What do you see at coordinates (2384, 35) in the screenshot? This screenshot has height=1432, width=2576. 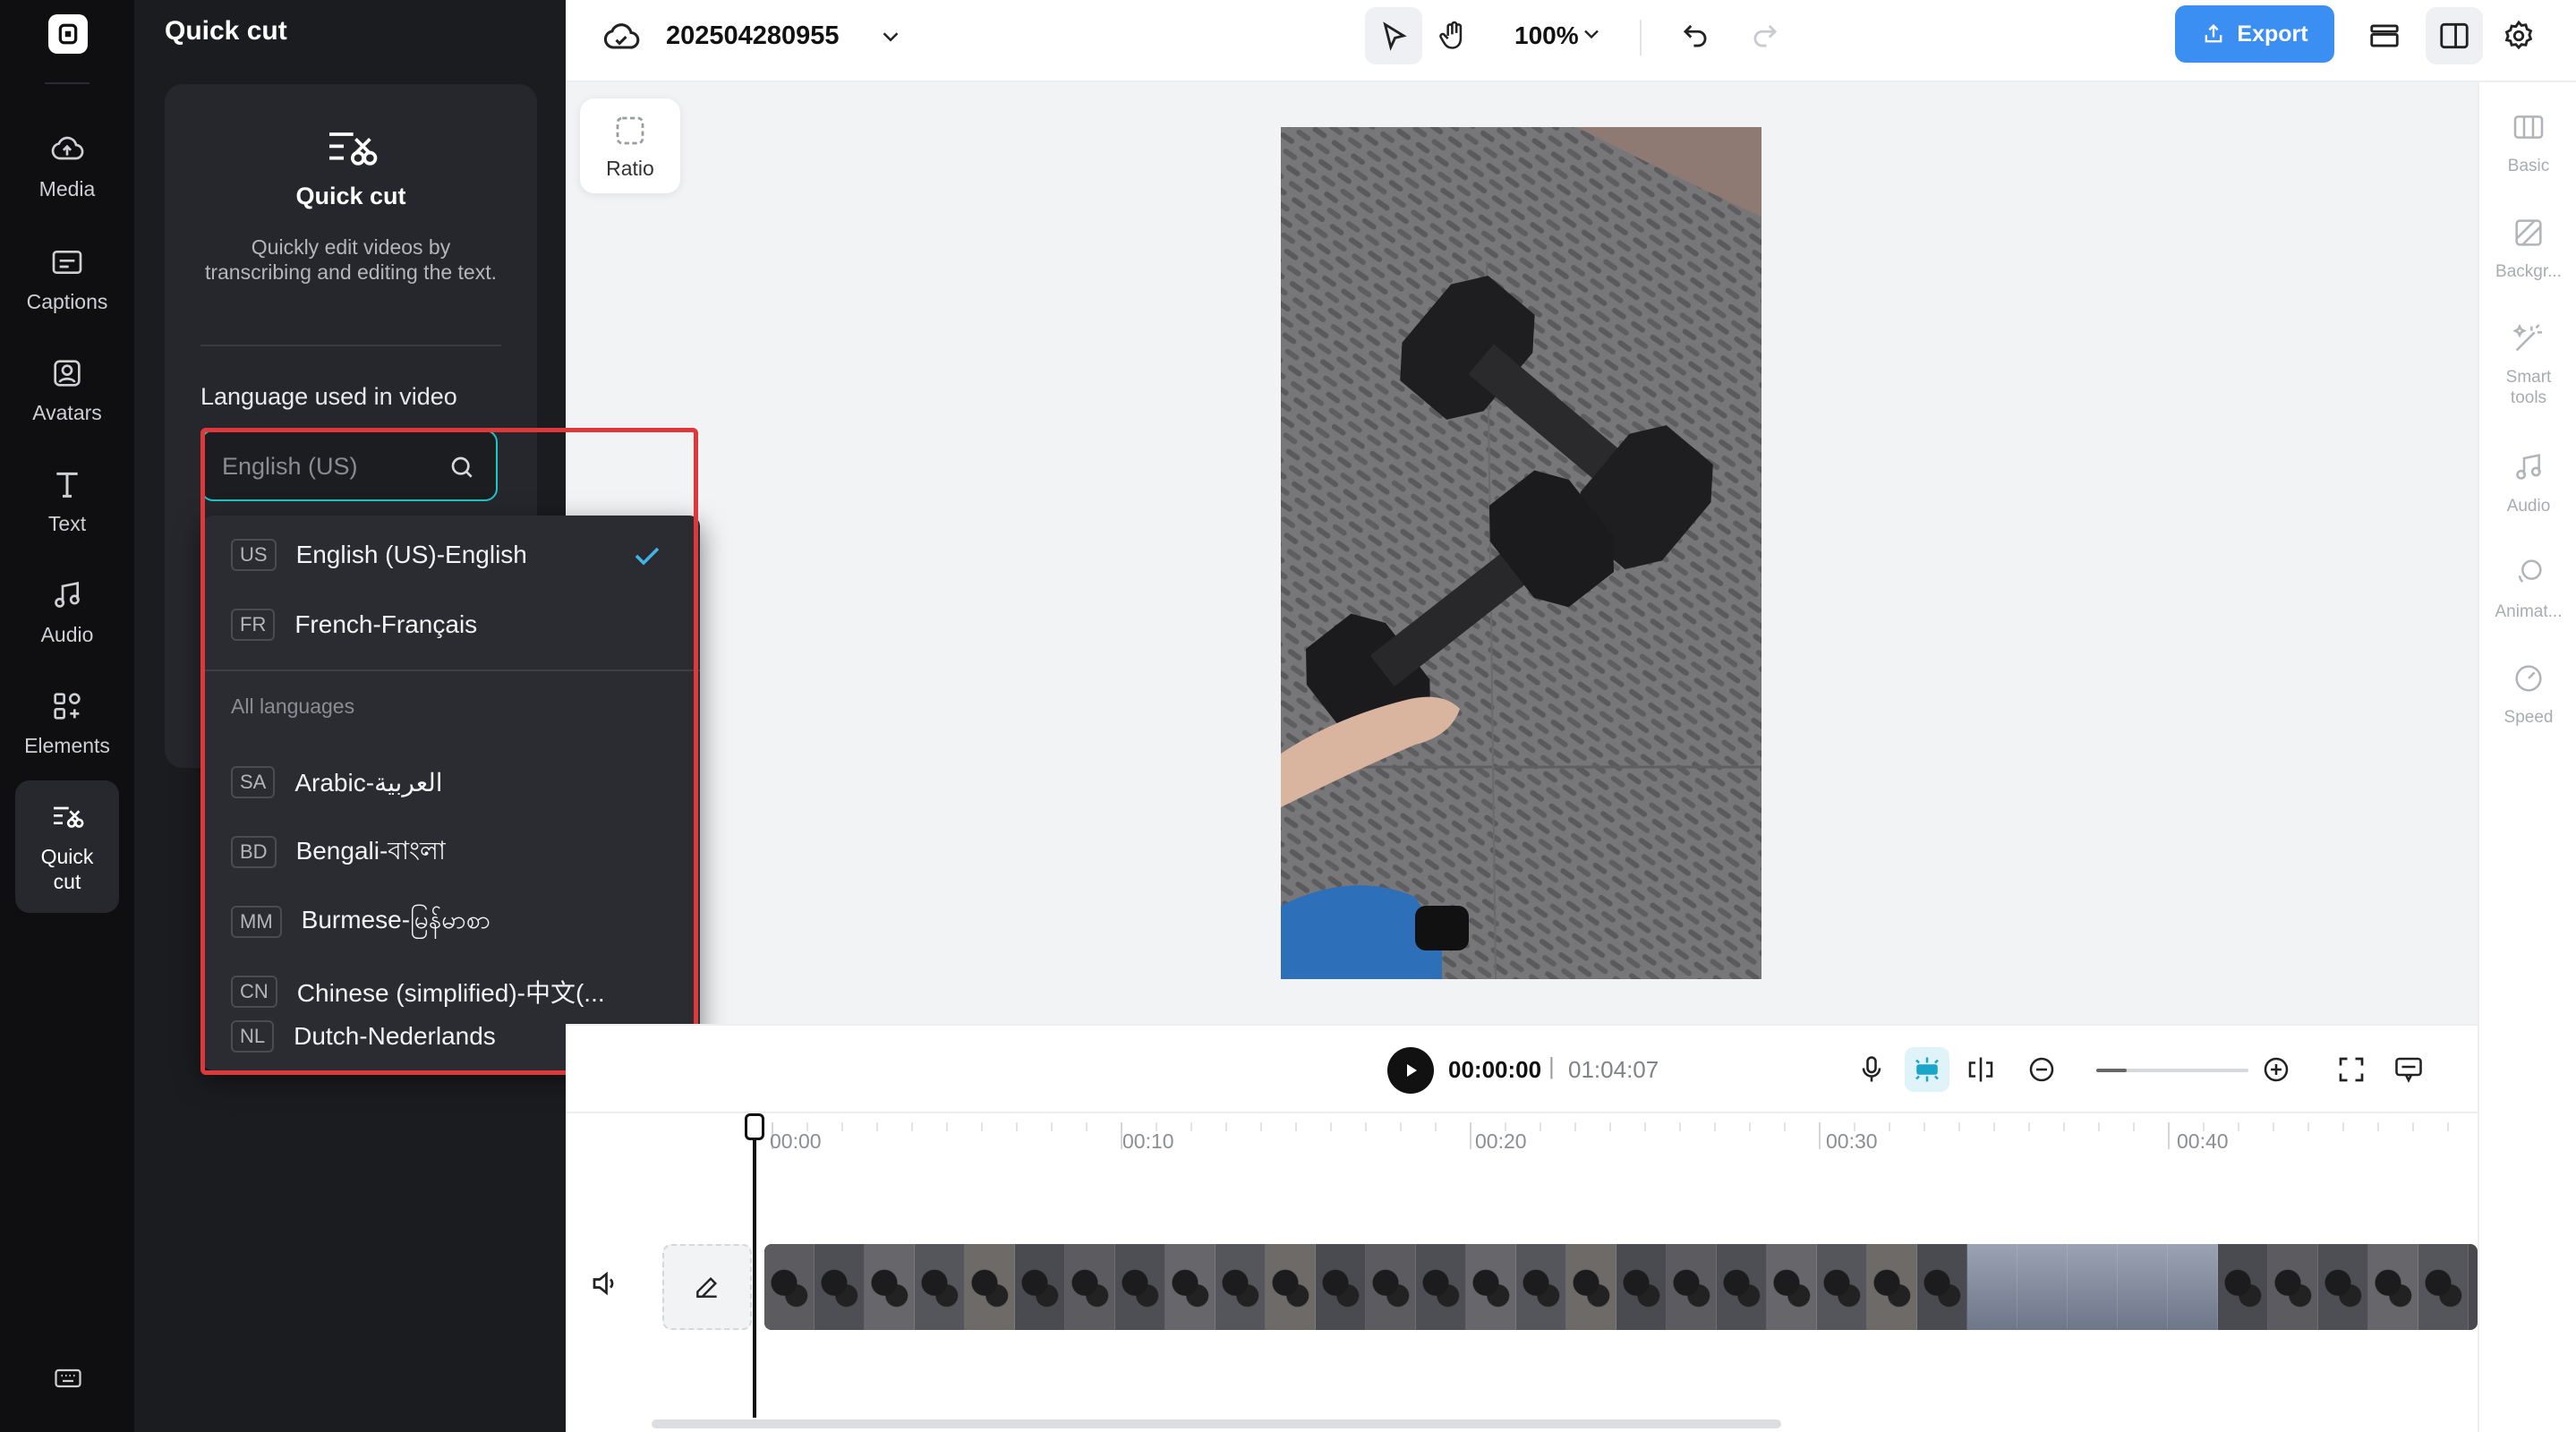 I see `layers-button` at bounding box center [2384, 35].